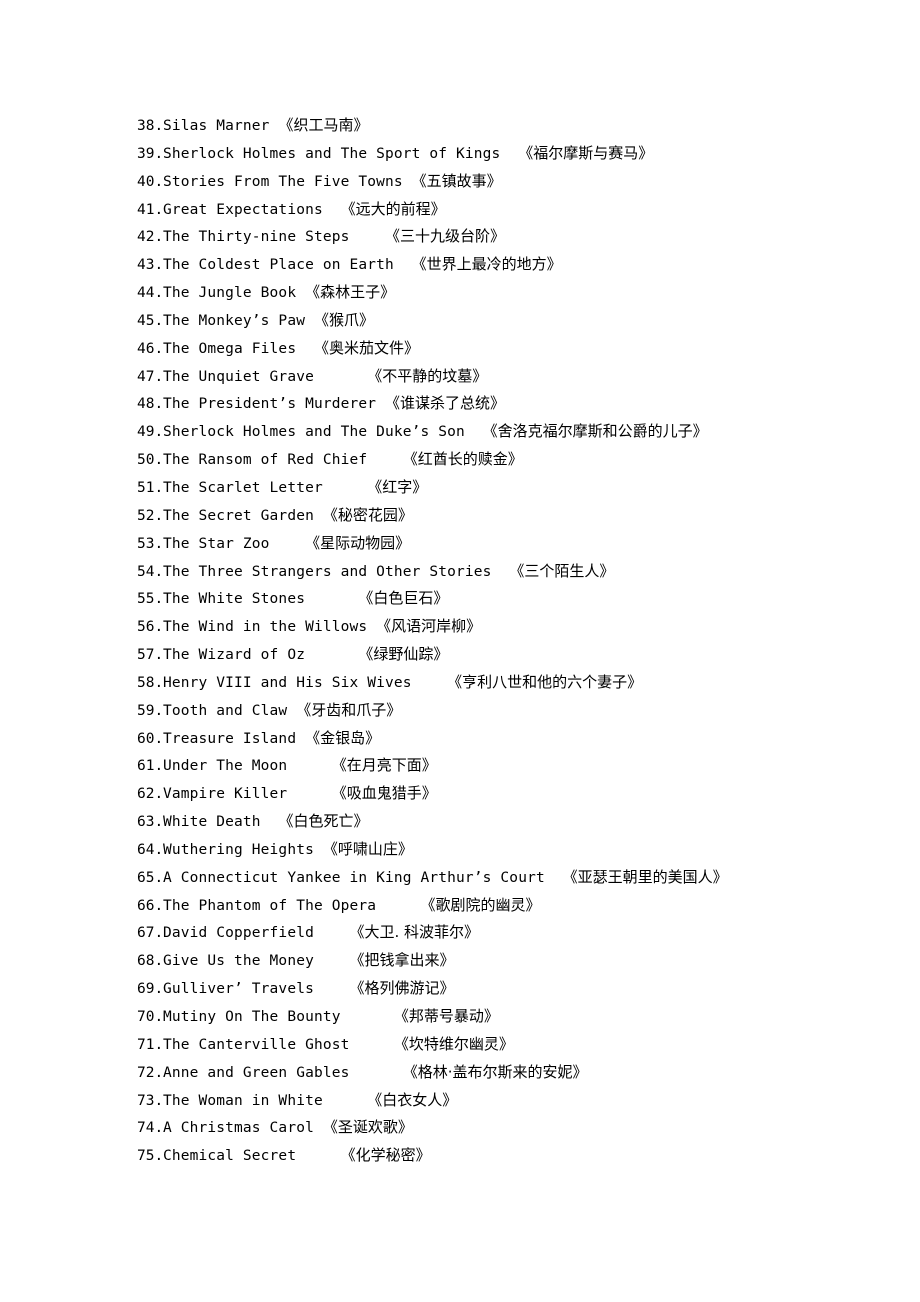 This screenshot has height=1302, width=920. I want to click on book-title-english: The Coldest Place on Earth, so click(287, 265).